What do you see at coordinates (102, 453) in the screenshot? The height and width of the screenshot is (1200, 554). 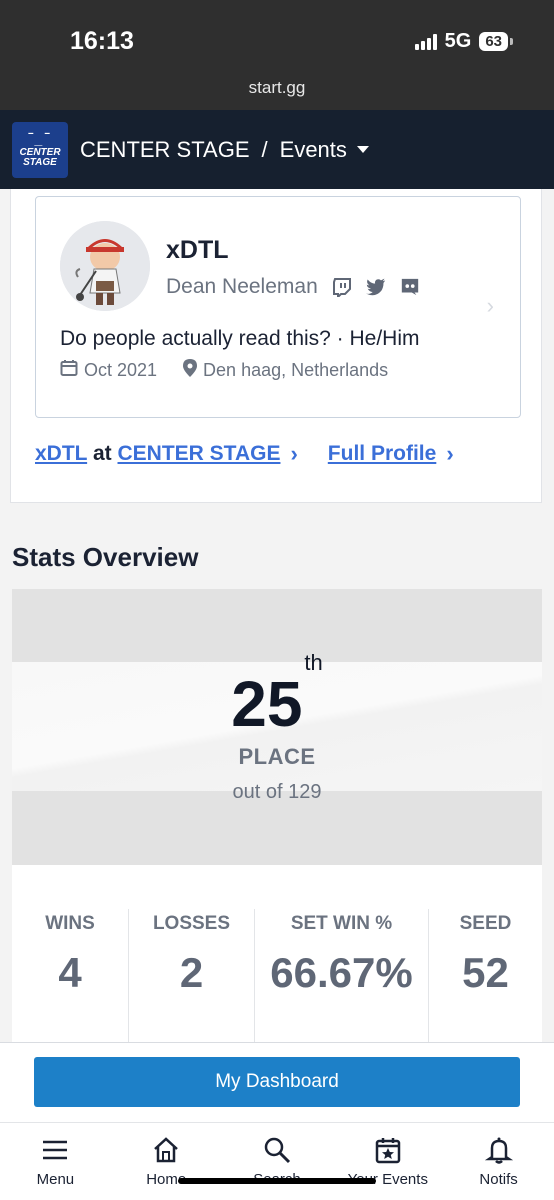 I see `link-at-text: at` at bounding box center [102, 453].